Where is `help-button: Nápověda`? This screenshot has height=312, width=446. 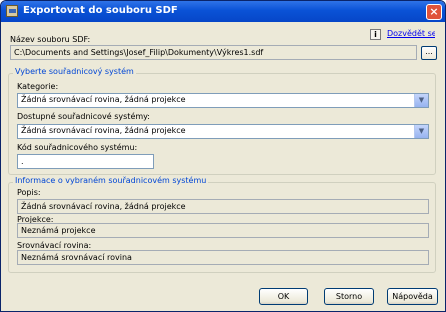
help-button: Nápověda is located at coordinates (412, 296).